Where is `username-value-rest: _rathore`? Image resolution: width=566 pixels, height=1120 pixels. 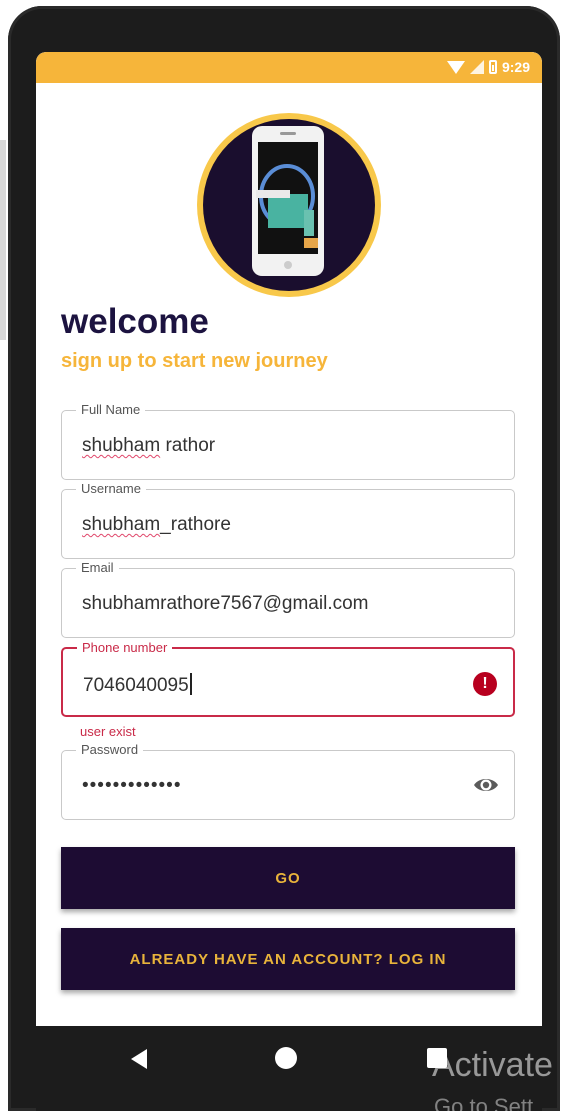
username-value-rest: _rathore is located at coordinates (195, 524).